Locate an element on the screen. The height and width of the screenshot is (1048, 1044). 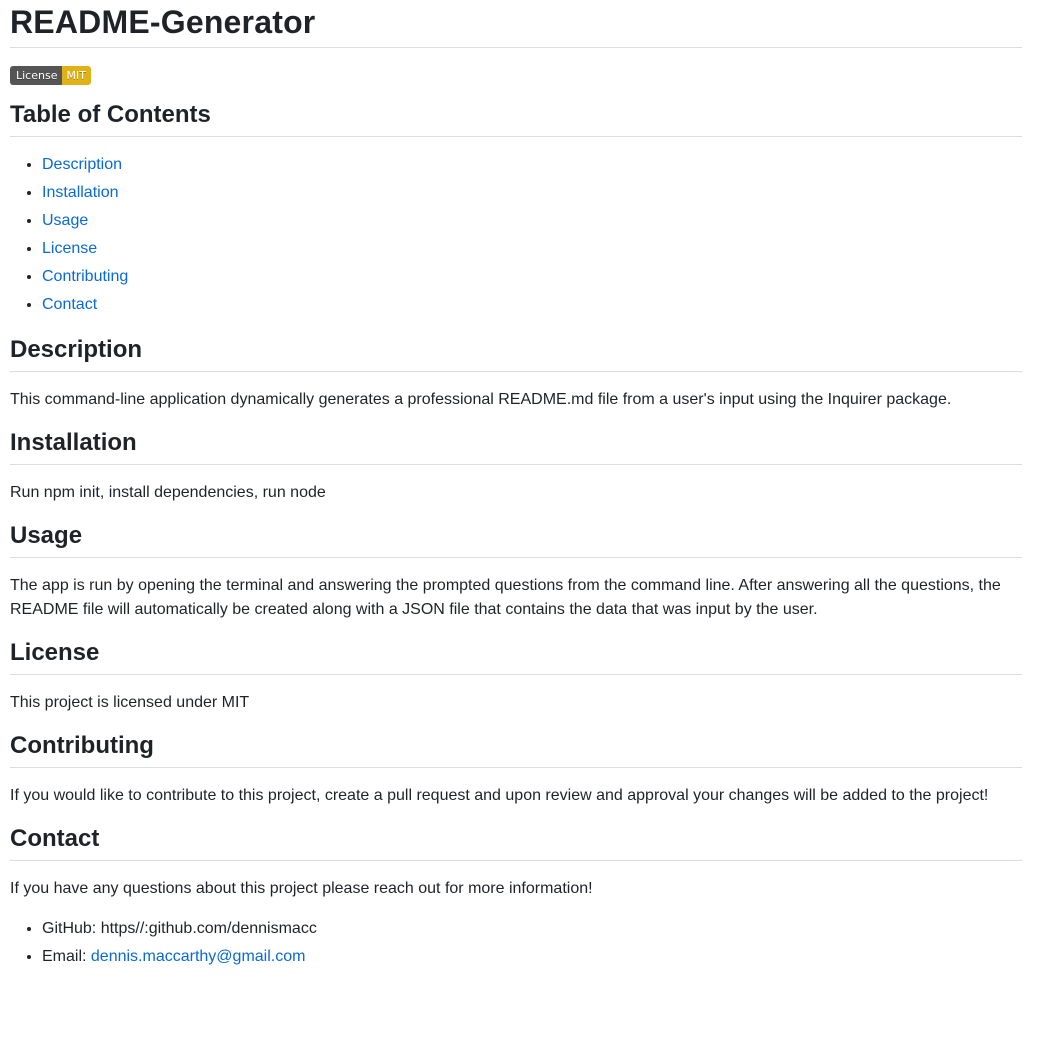
toc-item: Usage is located at coordinates (532, 221).